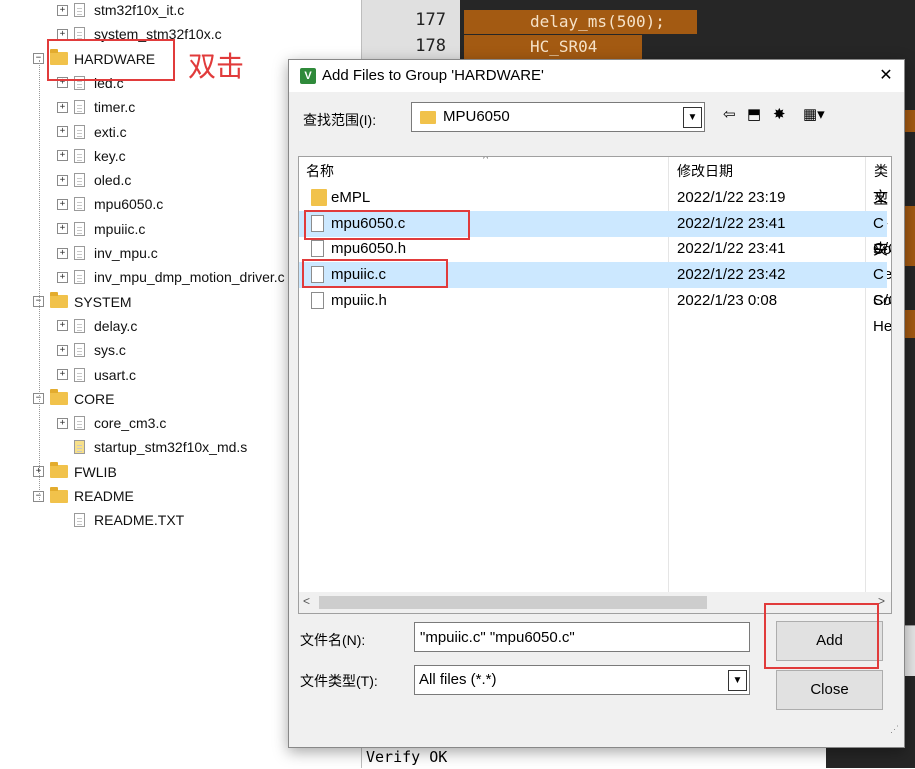  I want to click on tree-item: + mpuiic.c, so click(101, 229).